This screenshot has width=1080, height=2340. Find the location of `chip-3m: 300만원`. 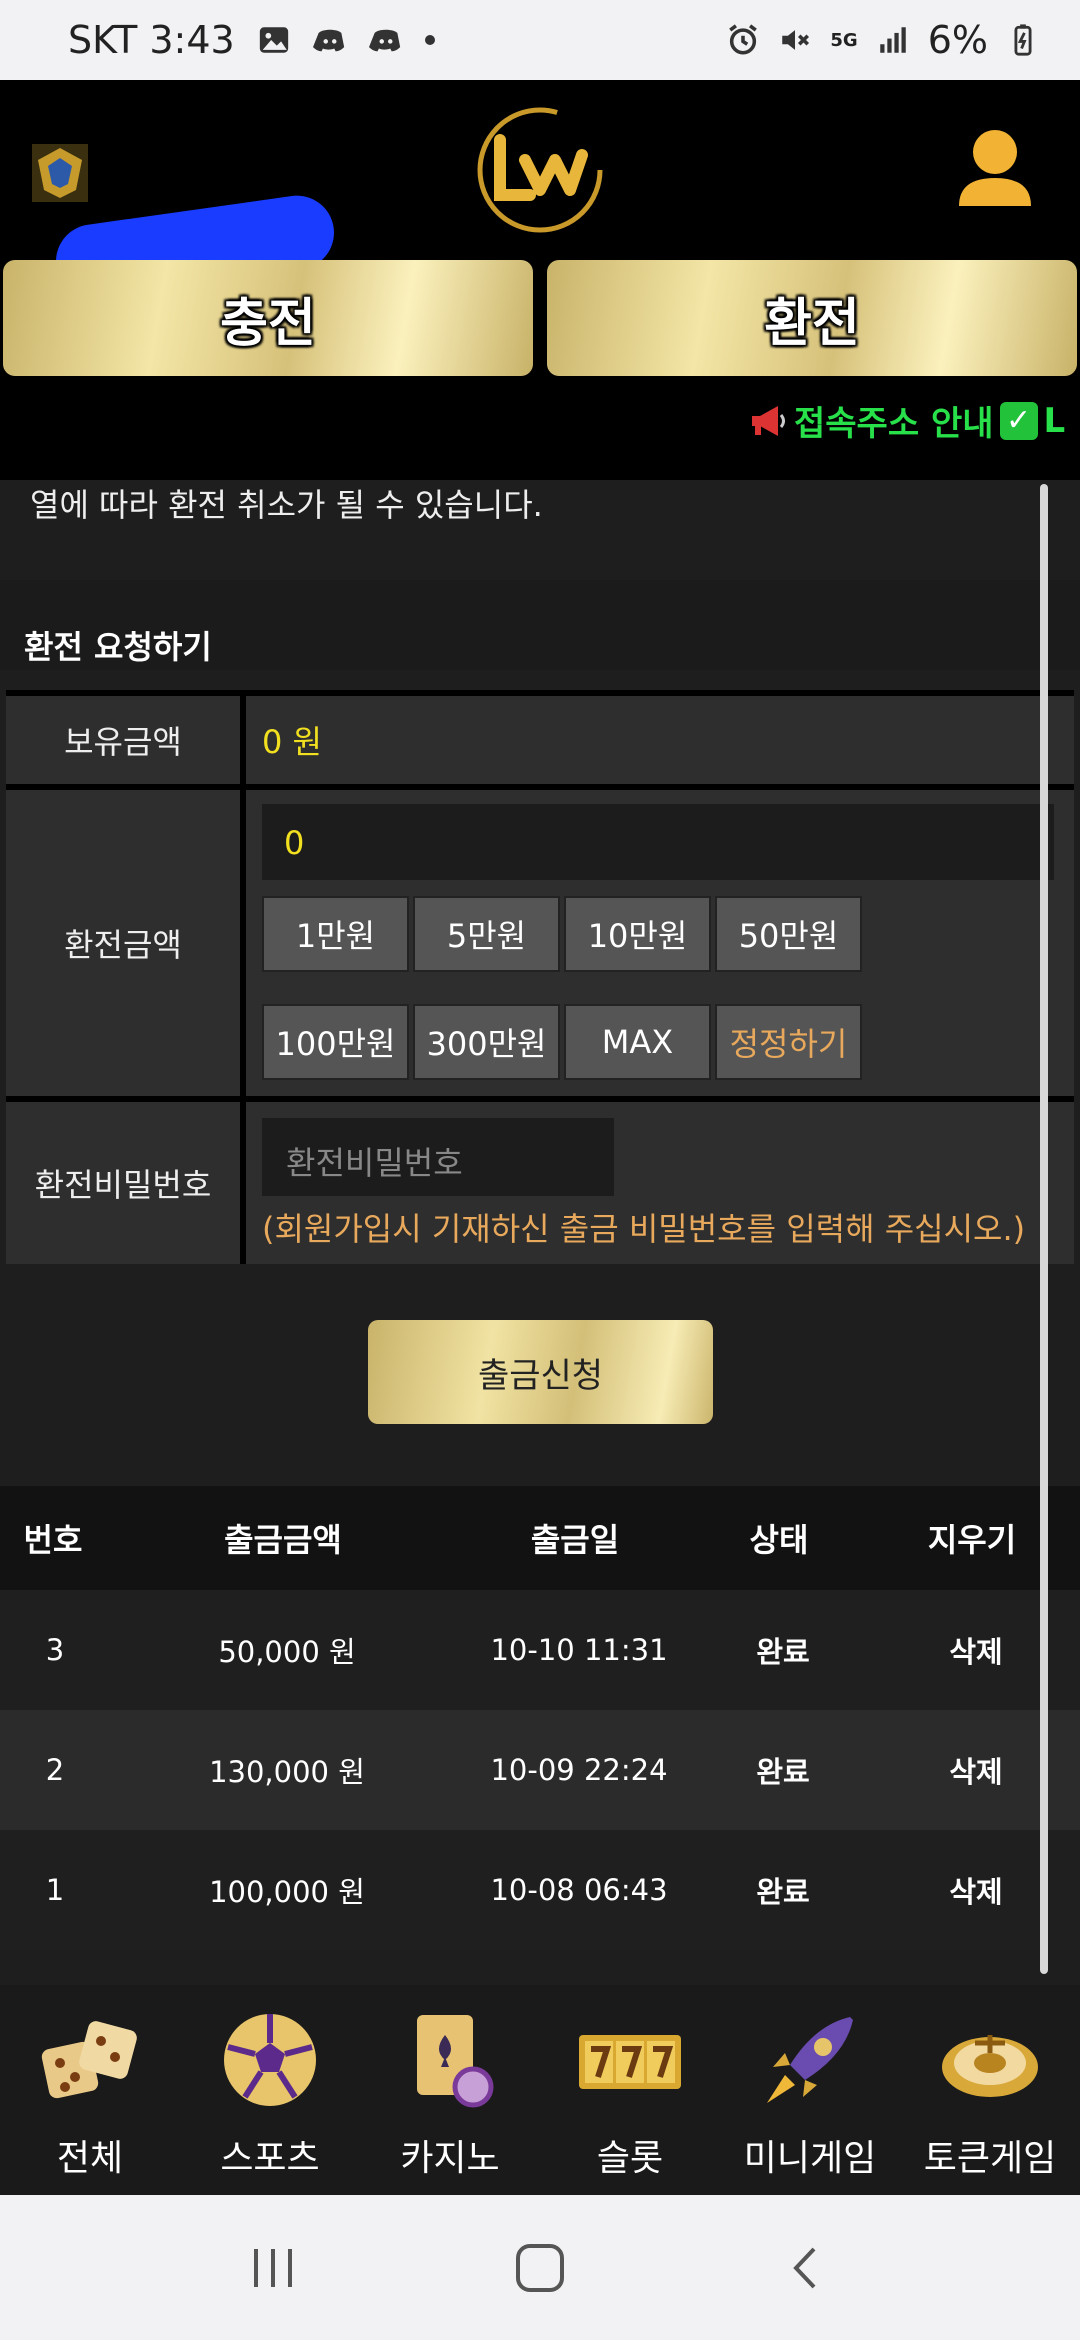

chip-3m: 300만원 is located at coordinates (486, 1042).